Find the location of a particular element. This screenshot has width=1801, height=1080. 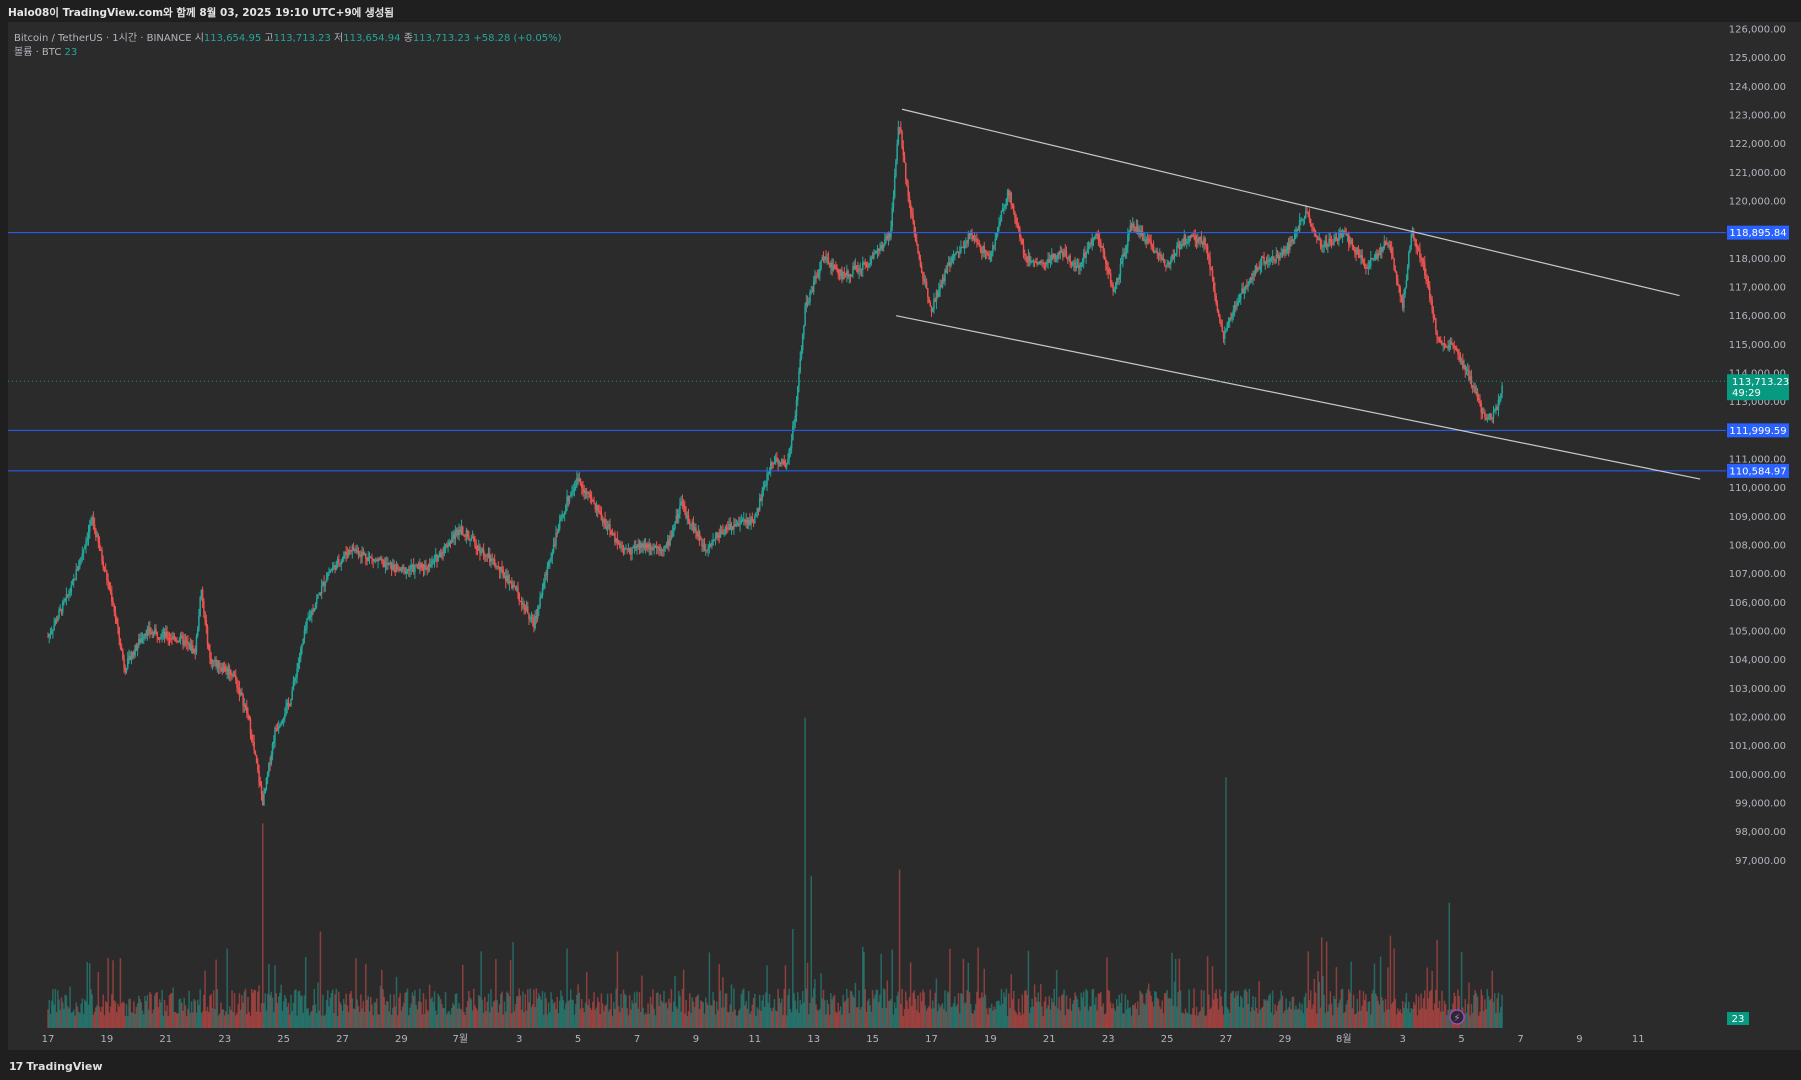

alert-icon-glyph: ⚡ is located at coordinates (1456, 1018).